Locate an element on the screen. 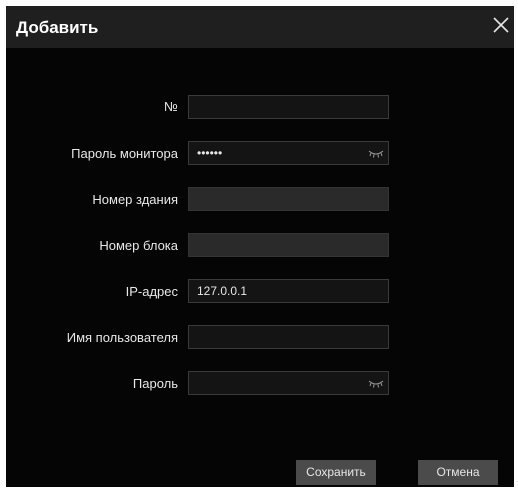  dialog-titlebar: Добавить is located at coordinates (260, 27).